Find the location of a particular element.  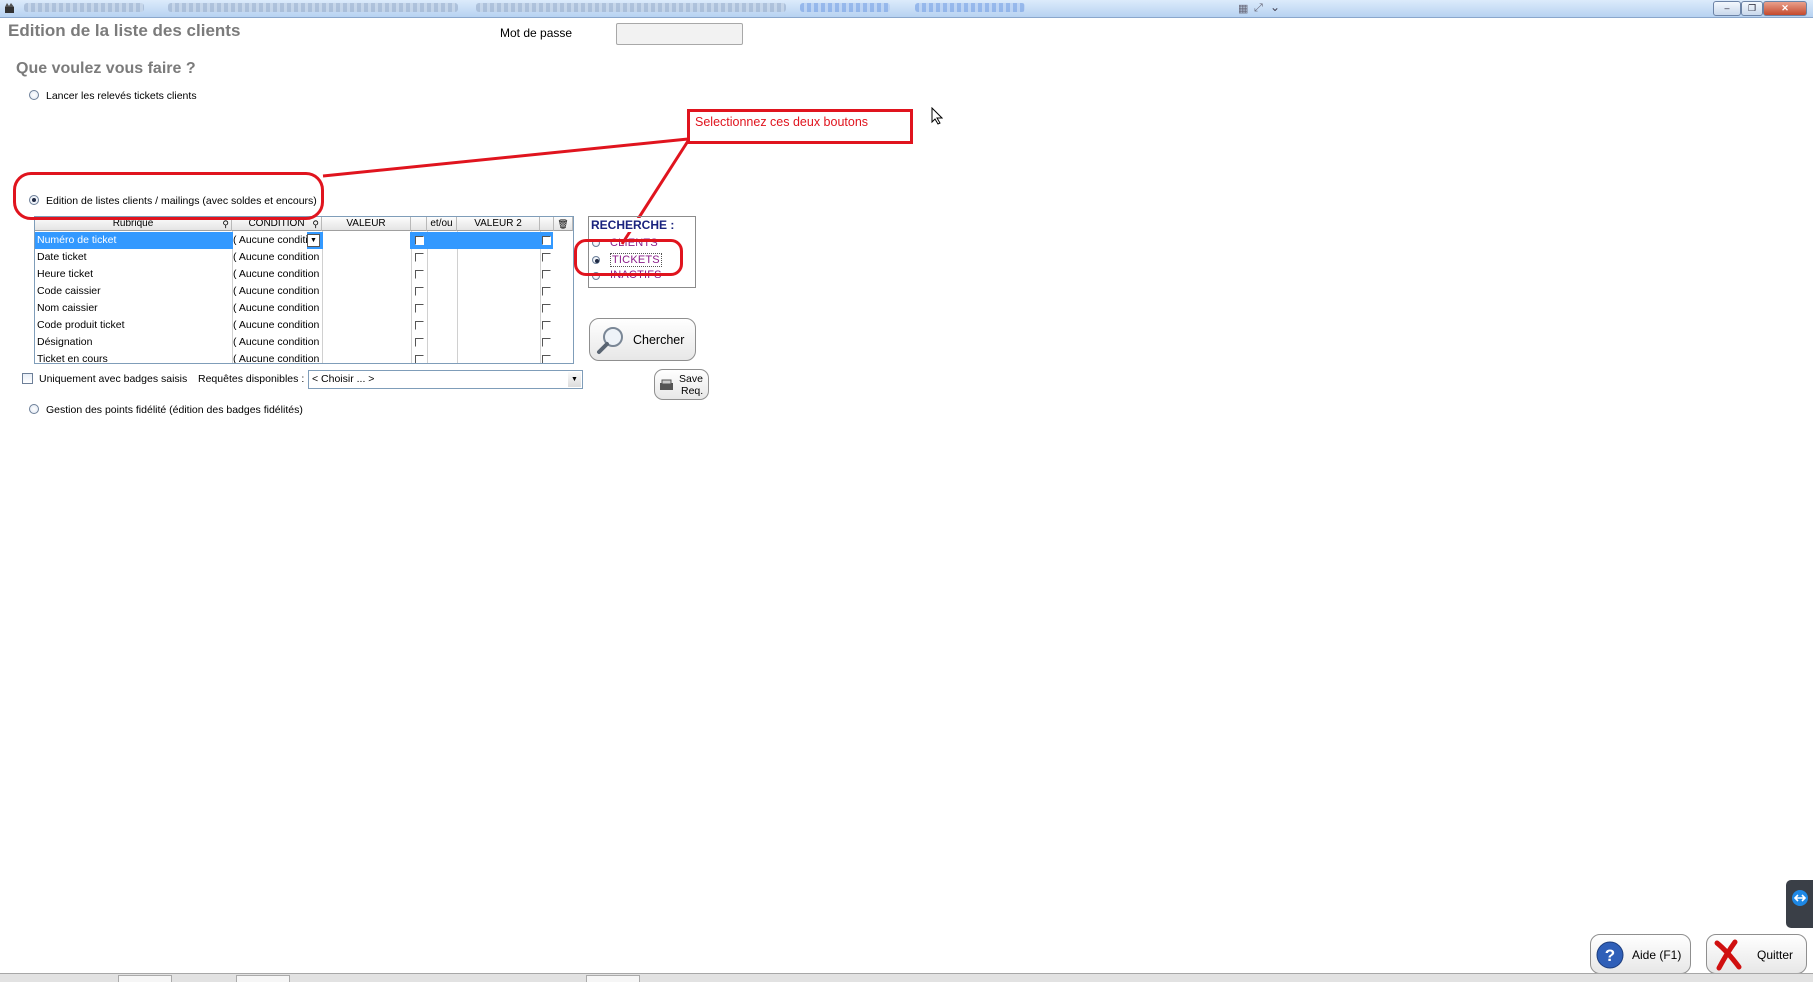

save-req-line2: Req. is located at coordinates (692, 391).